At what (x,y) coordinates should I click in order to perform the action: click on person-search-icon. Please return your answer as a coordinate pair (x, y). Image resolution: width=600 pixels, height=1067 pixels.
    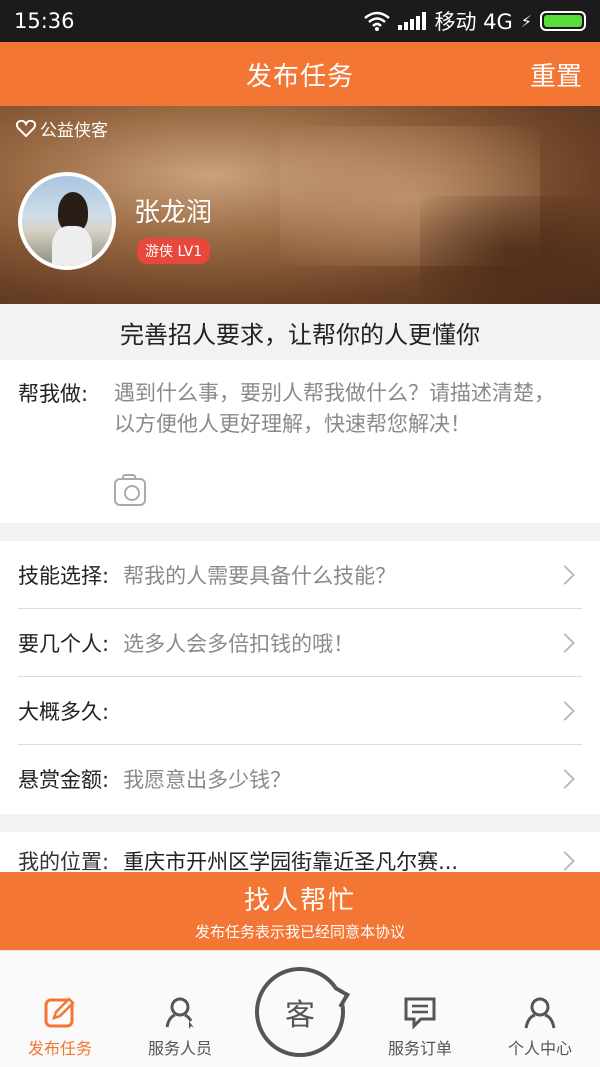
    Looking at the image, I should click on (179, 1013).